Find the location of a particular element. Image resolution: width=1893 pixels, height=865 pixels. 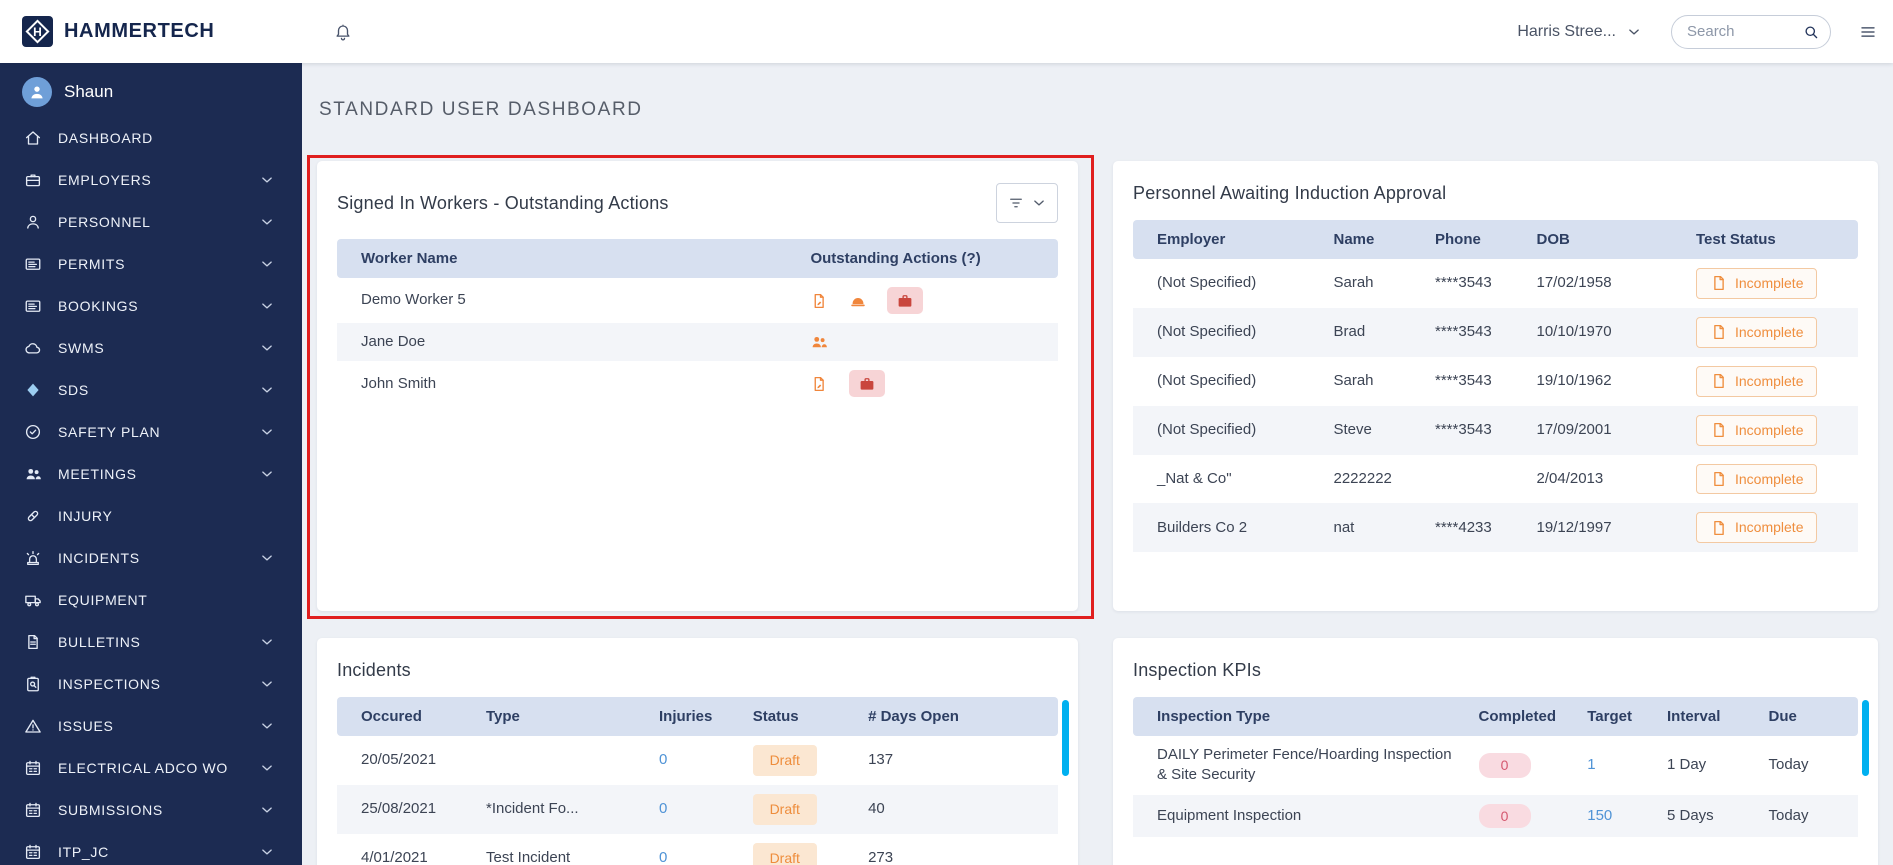

card-title: Incidents is located at coordinates (374, 670).